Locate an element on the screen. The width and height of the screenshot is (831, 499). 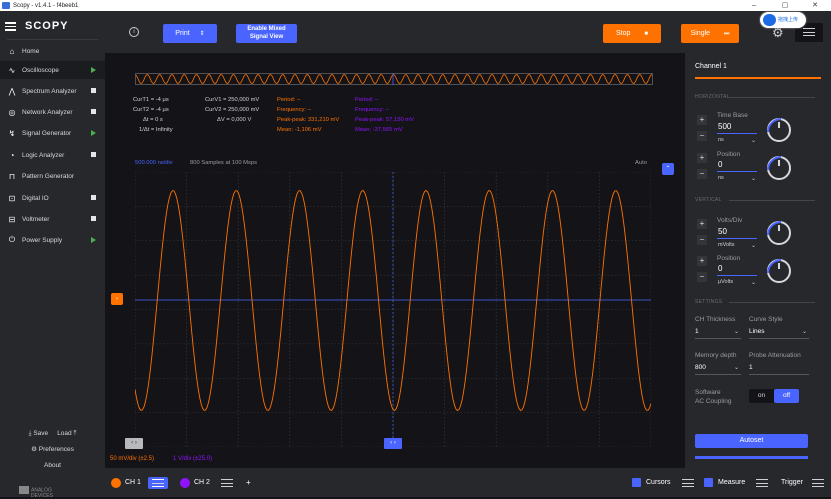
preferences-button: ⚙ Preferences is located at coordinates (52, 449).